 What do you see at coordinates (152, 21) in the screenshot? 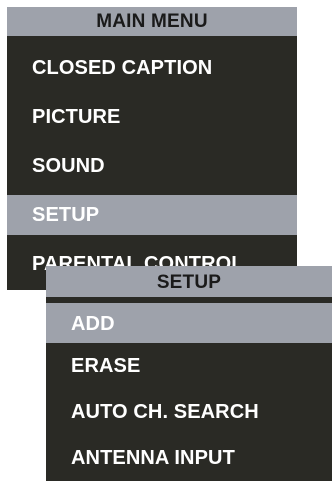
I see `main-menu-title: MAIN MENU` at bounding box center [152, 21].